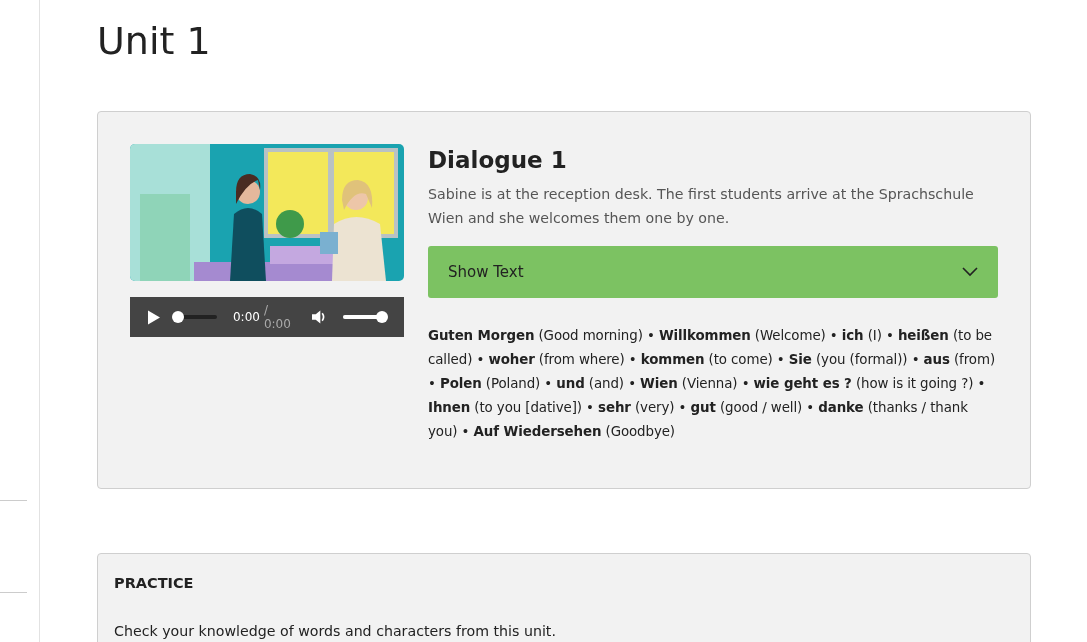  Describe the element at coordinates (382, 317) in the screenshot. I see `volume-thumb` at that location.